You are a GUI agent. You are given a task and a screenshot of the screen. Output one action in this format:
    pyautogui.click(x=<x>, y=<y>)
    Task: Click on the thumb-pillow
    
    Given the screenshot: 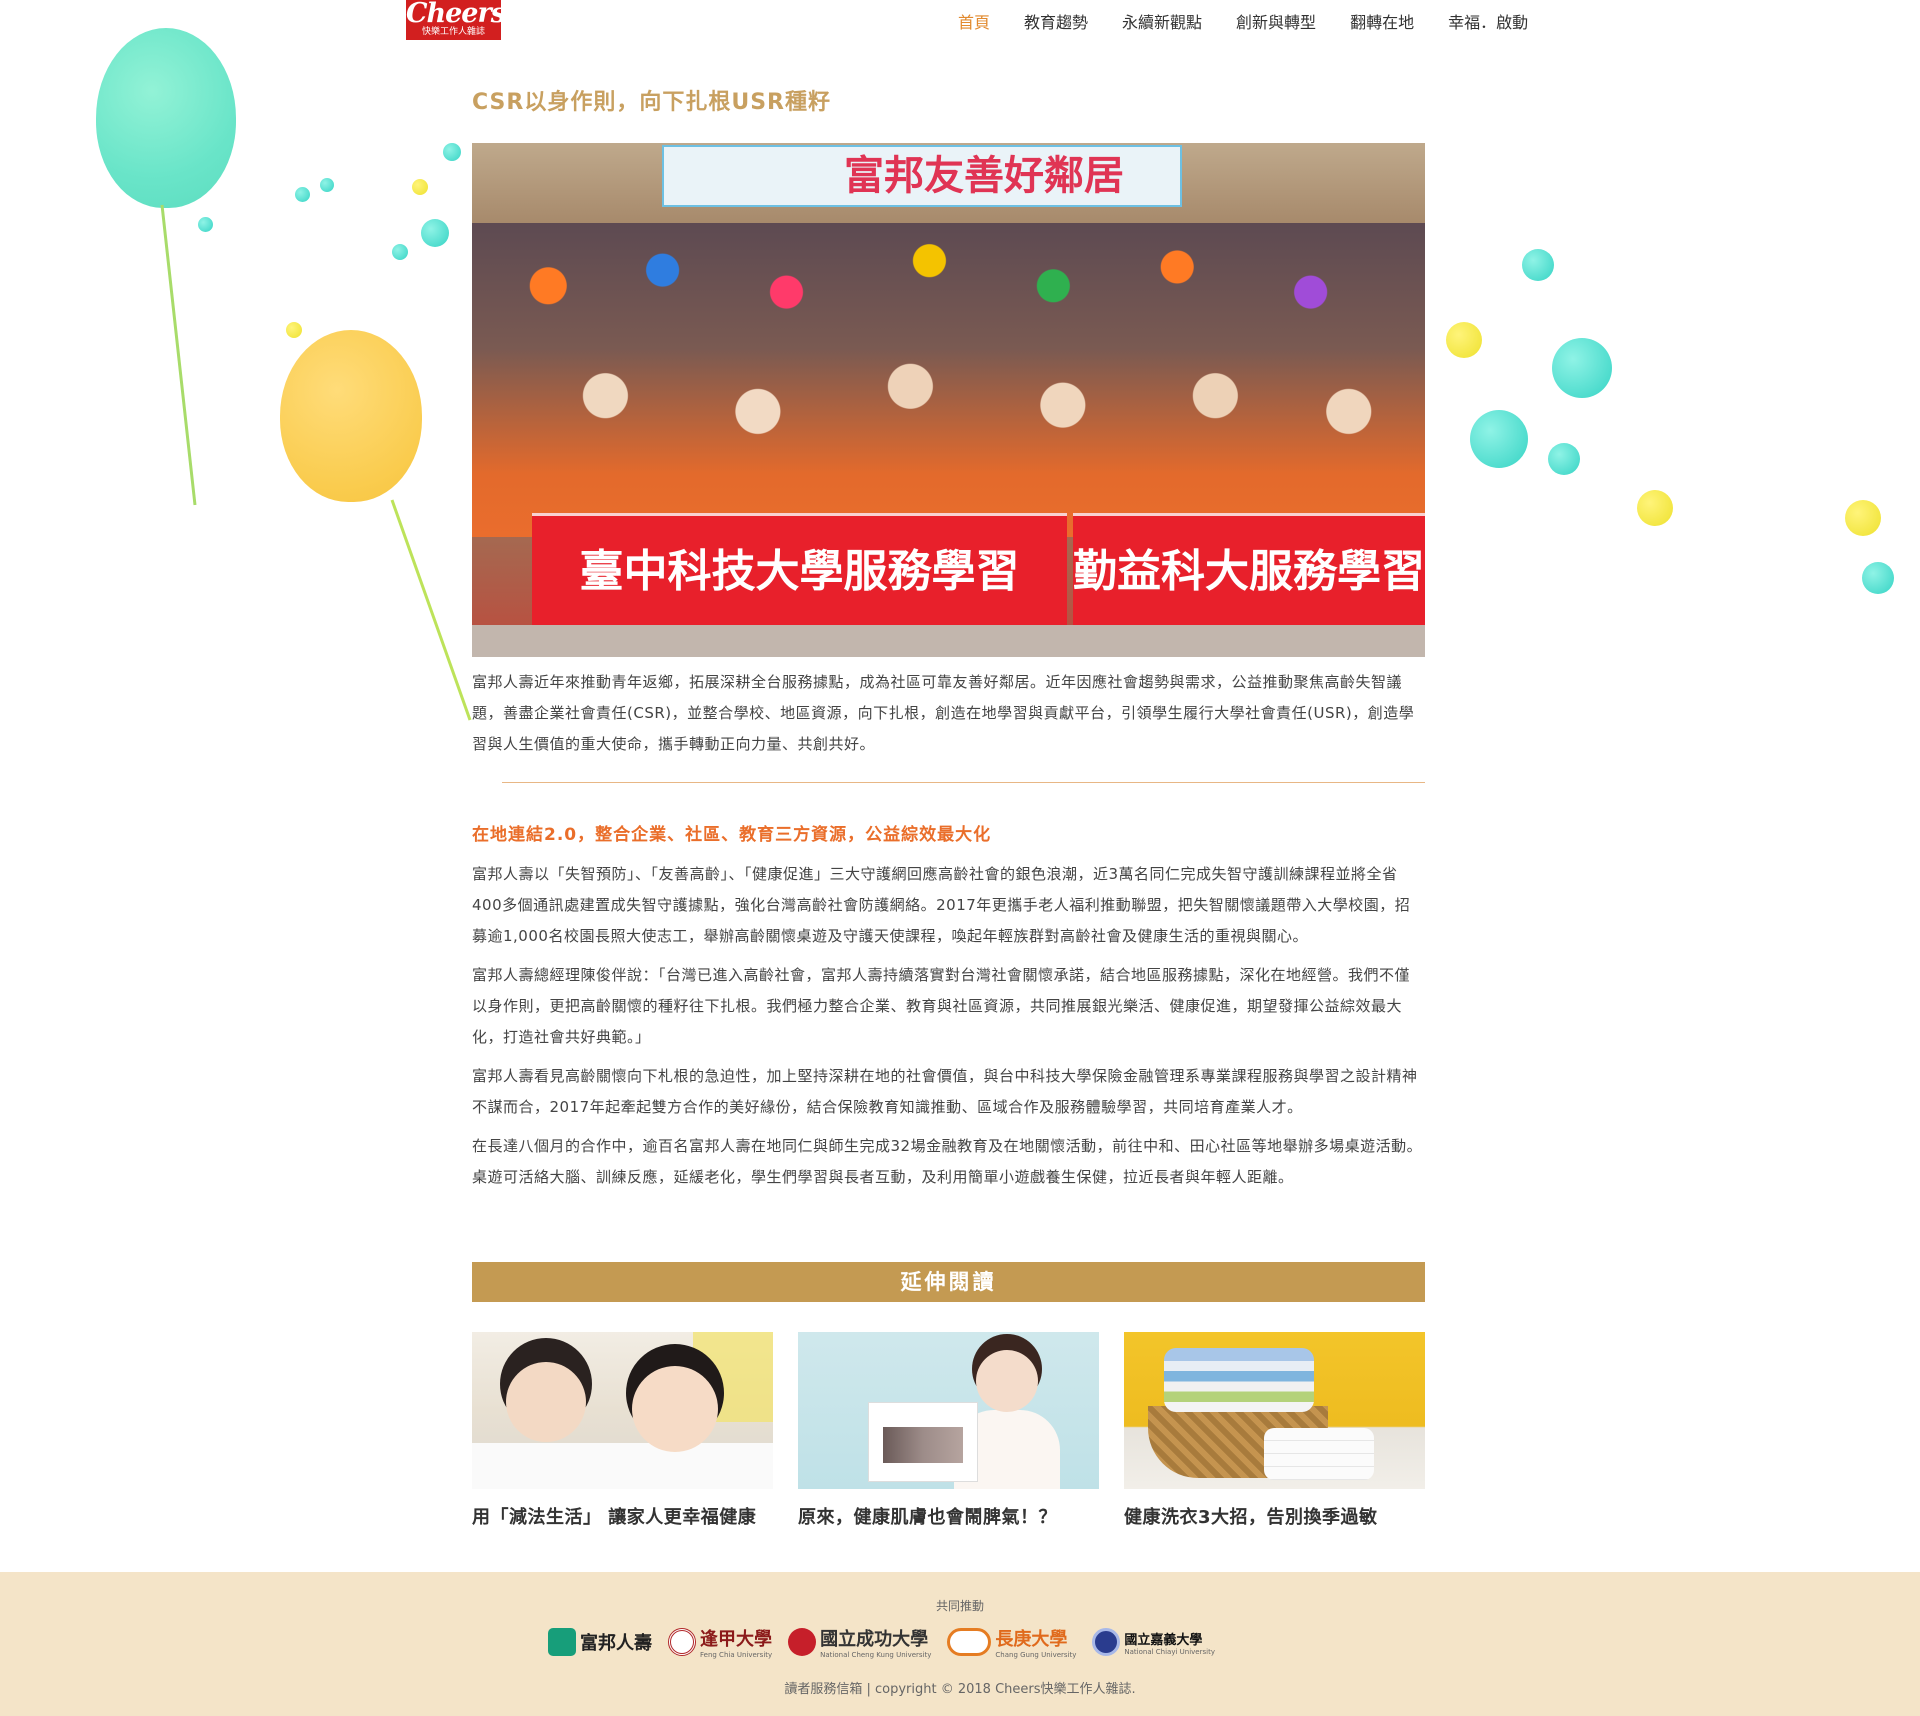 What is the action you would take?
    pyautogui.click(x=622, y=1466)
    